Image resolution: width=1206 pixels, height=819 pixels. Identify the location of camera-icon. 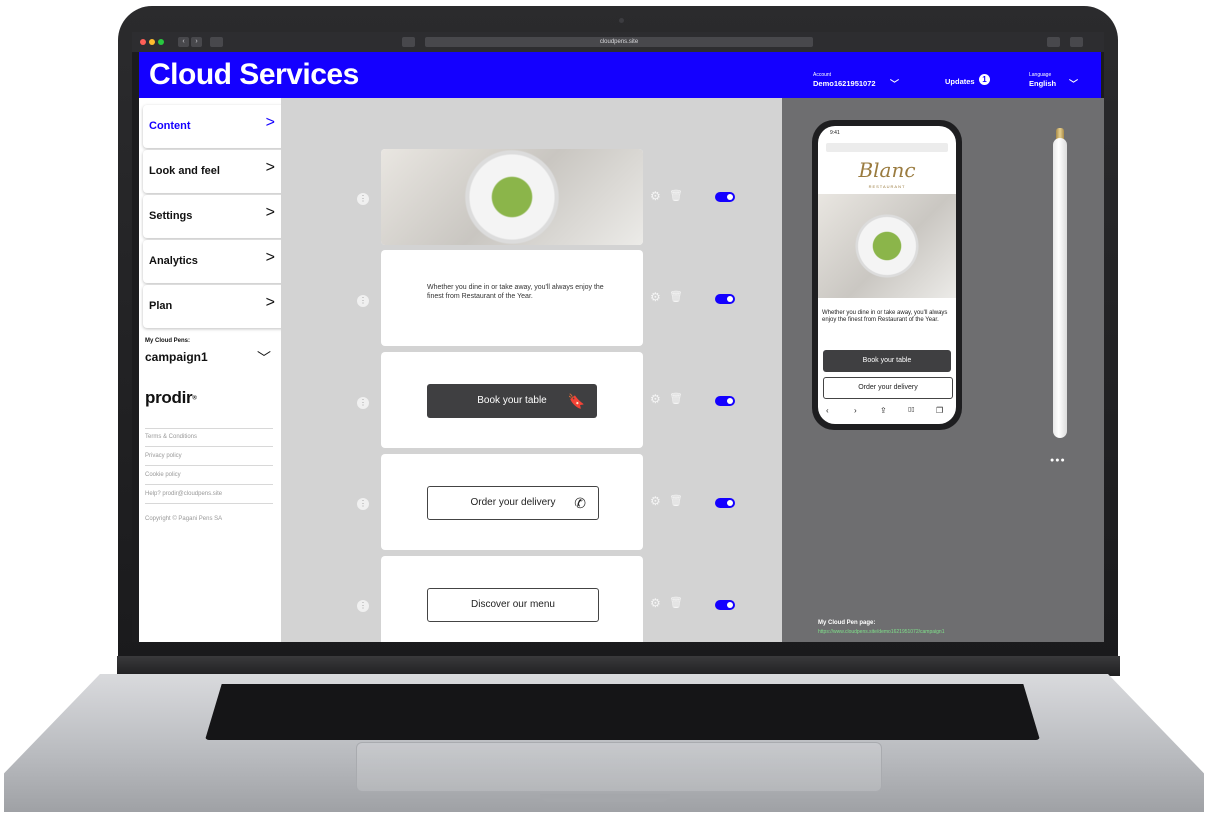
(621, 20).